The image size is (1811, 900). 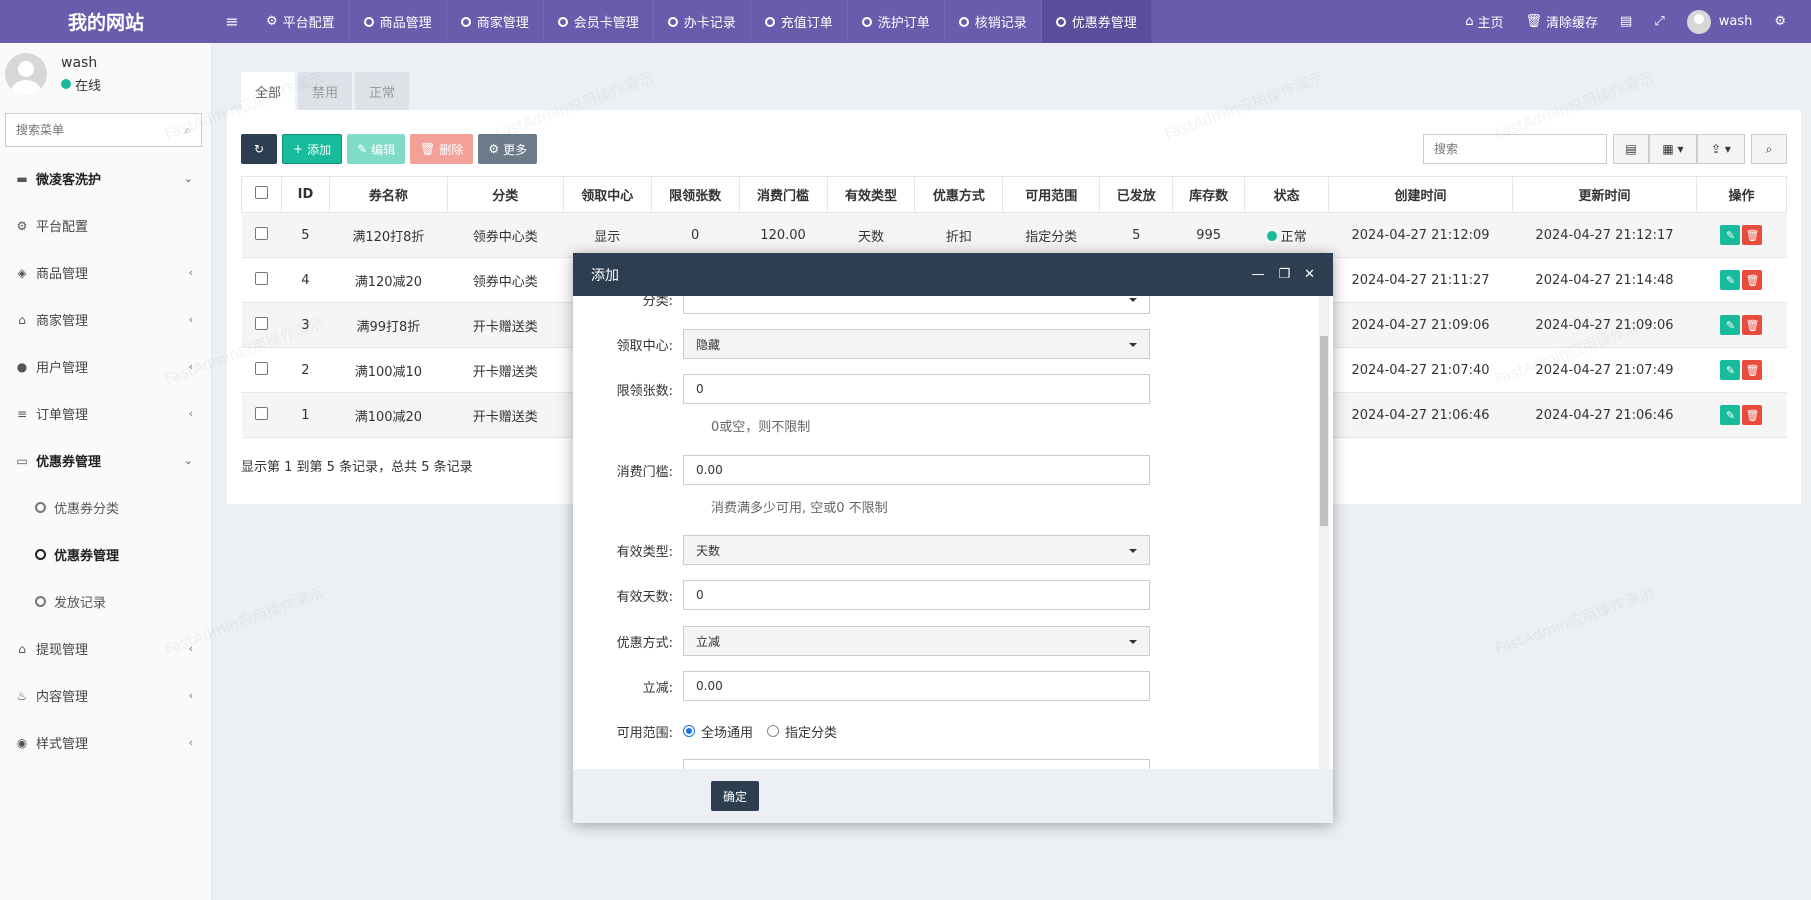 What do you see at coordinates (953, 274) in the screenshot?
I see `dialog-header: 添加 — ❐ ✕` at bounding box center [953, 274].